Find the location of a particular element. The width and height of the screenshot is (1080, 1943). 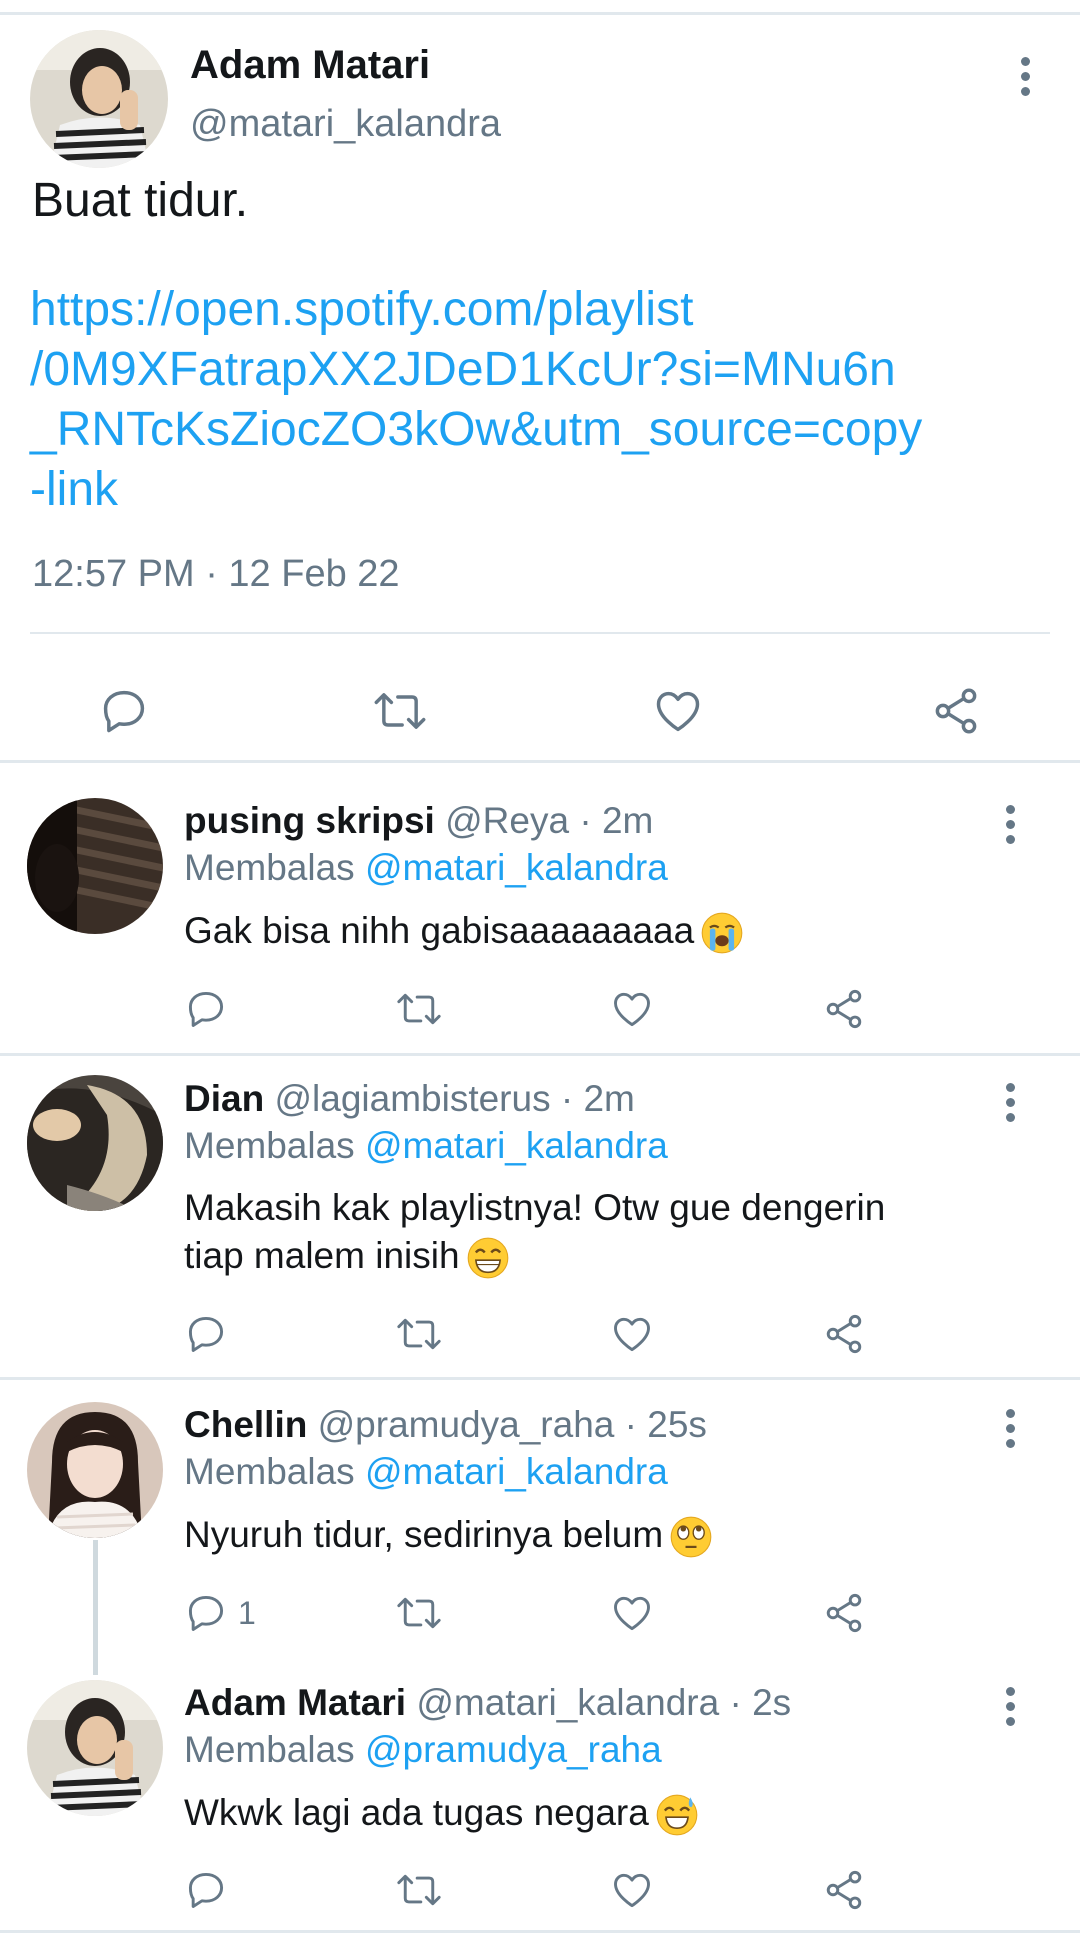

reply-text-content: Gak bisa nihh gabisaaaaaaaaa is located at coordinates (439, 930).